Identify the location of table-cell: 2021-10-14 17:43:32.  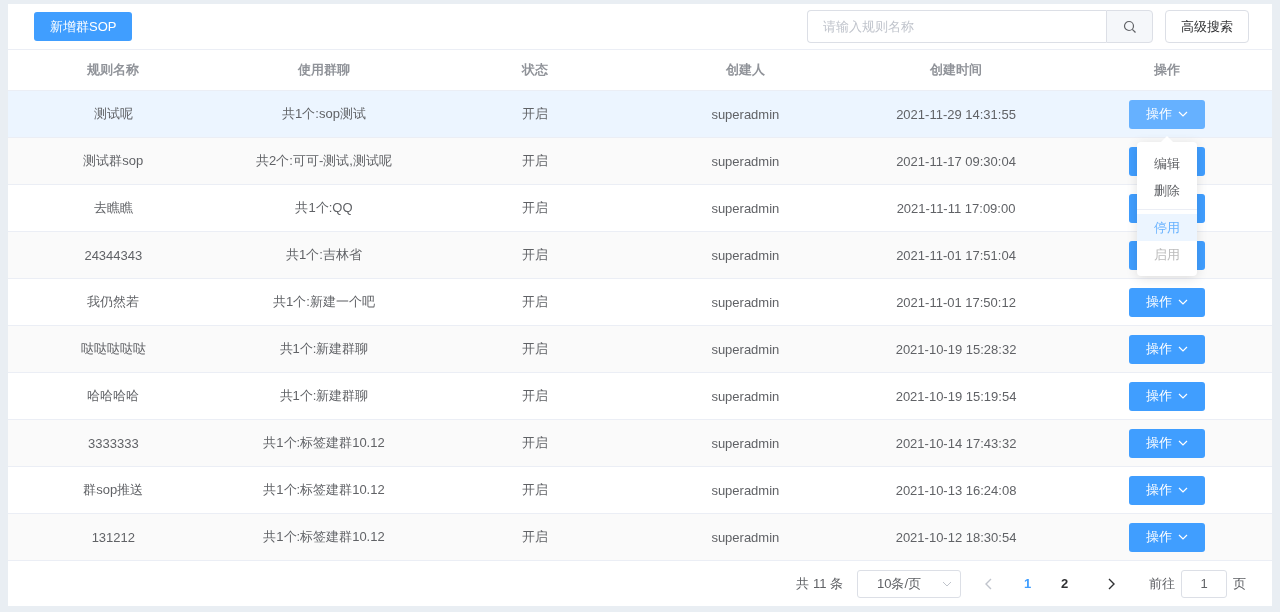
(956, 443).